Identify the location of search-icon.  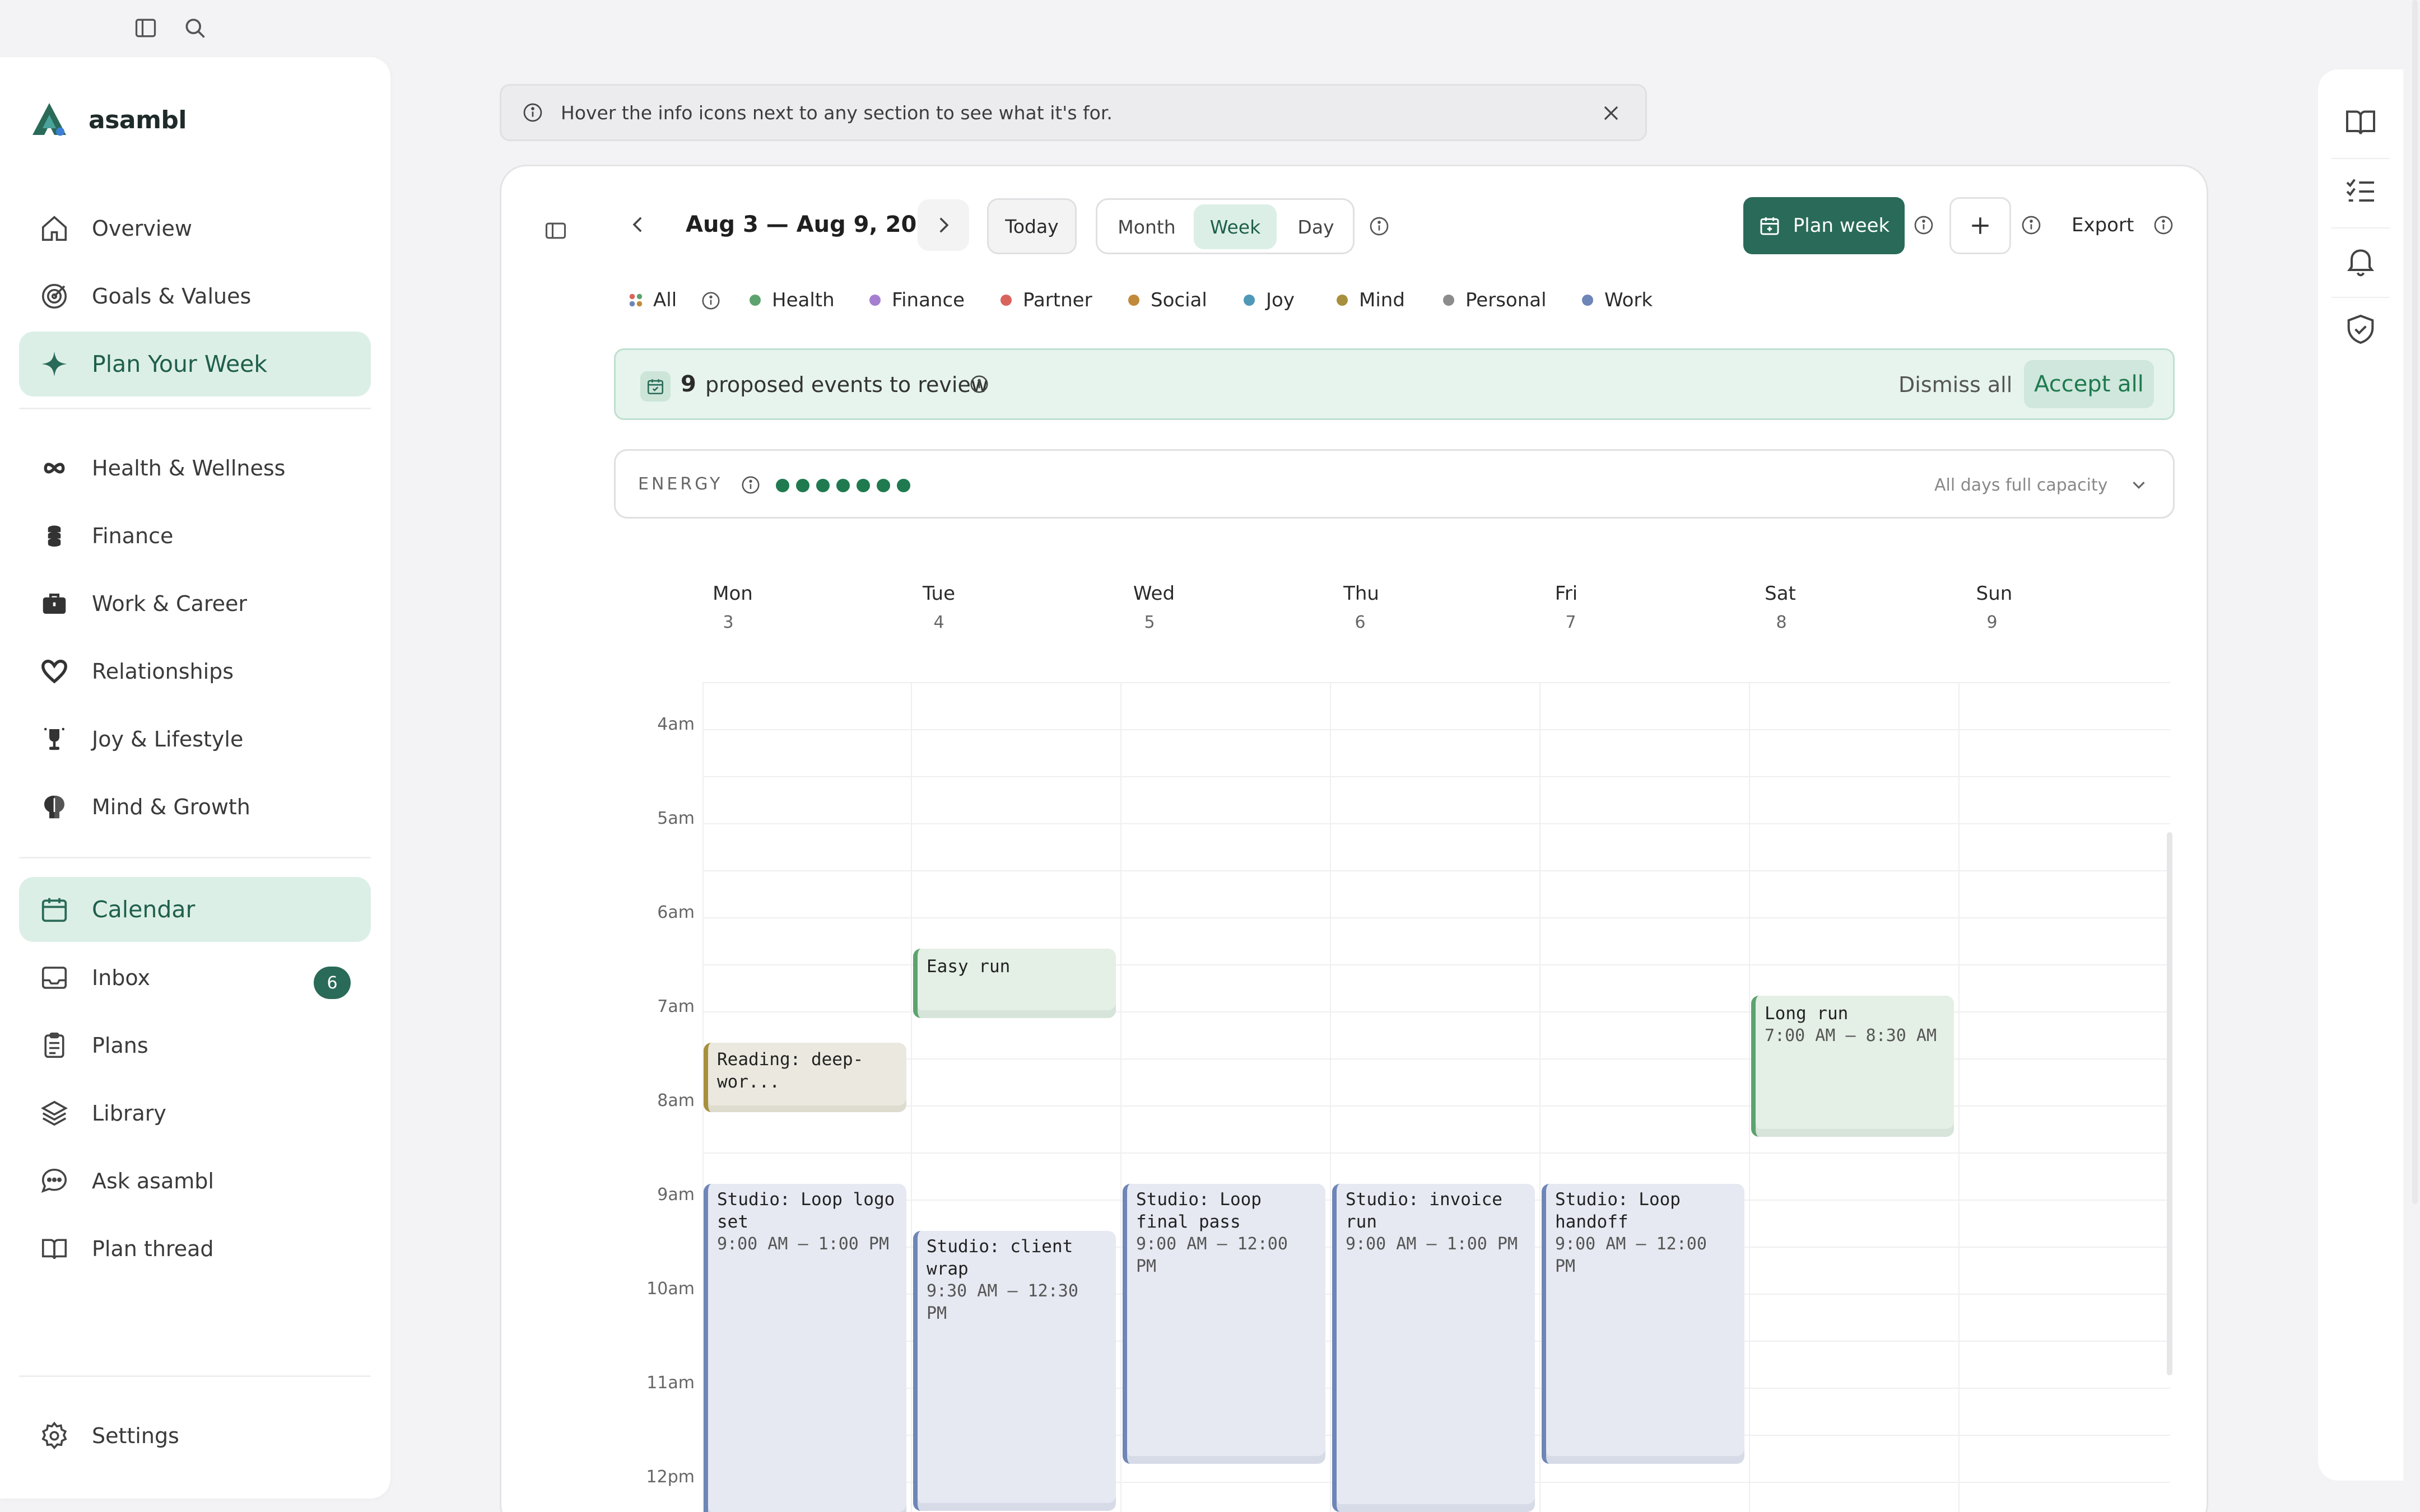
(195, 28).